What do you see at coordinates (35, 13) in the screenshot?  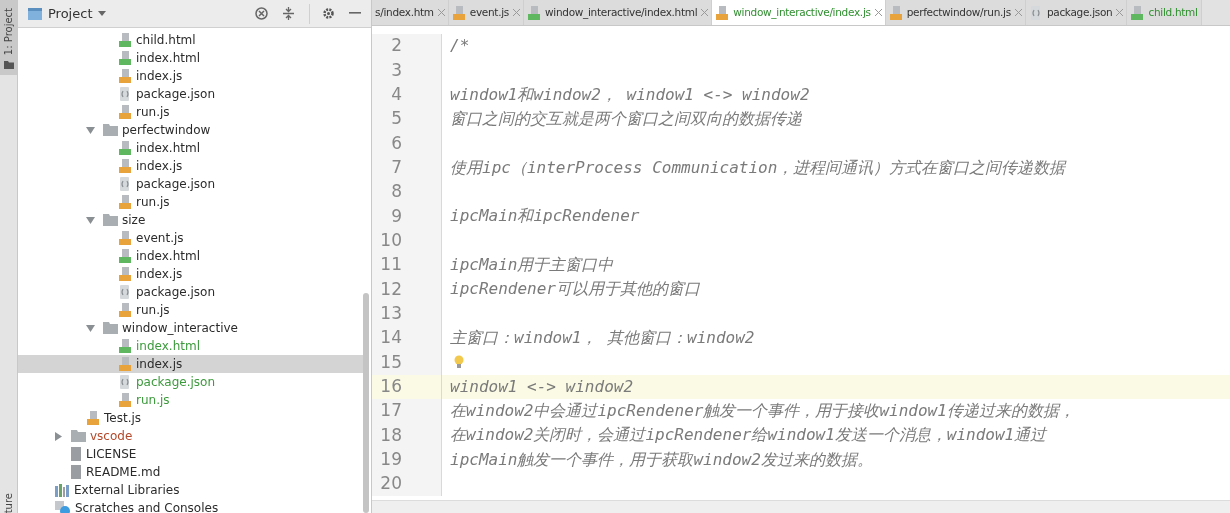 I see `project-window-icon` at bounding box center [35, 13].